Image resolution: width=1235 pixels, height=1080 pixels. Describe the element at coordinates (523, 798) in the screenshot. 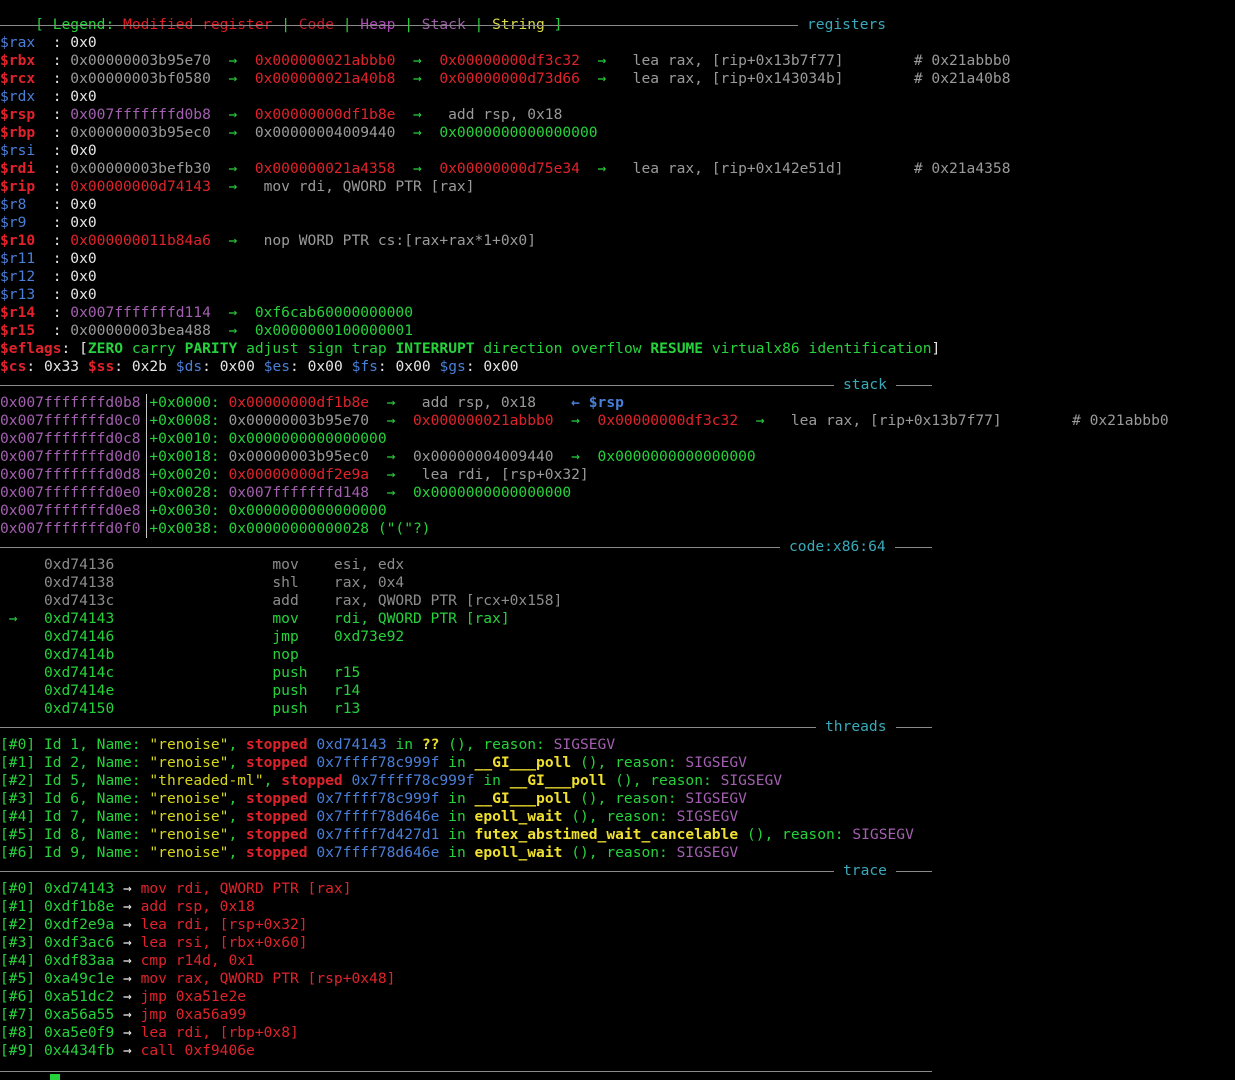

I see `thread-function: __GI___poll` at that location.